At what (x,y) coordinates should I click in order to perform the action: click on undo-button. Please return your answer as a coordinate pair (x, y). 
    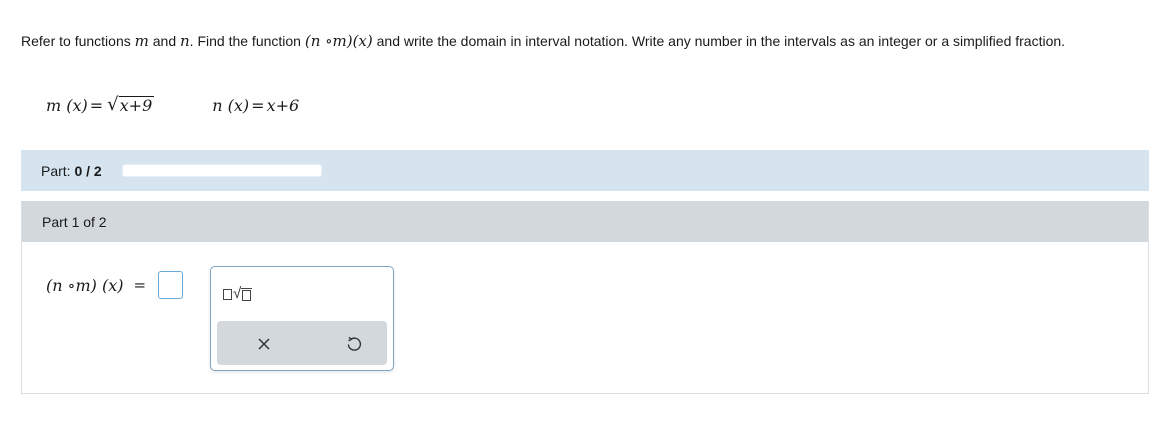
    Looking at the image, I should click on (354, 344).